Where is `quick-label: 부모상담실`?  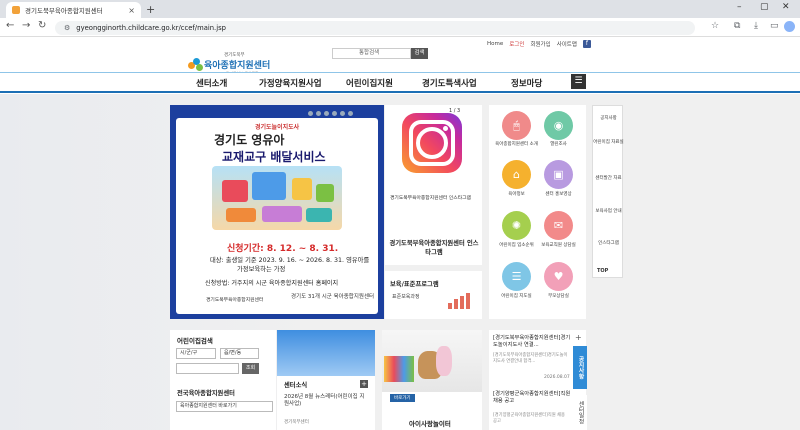 quick-label: 부모상담실 is located at coordinates (558, 297).